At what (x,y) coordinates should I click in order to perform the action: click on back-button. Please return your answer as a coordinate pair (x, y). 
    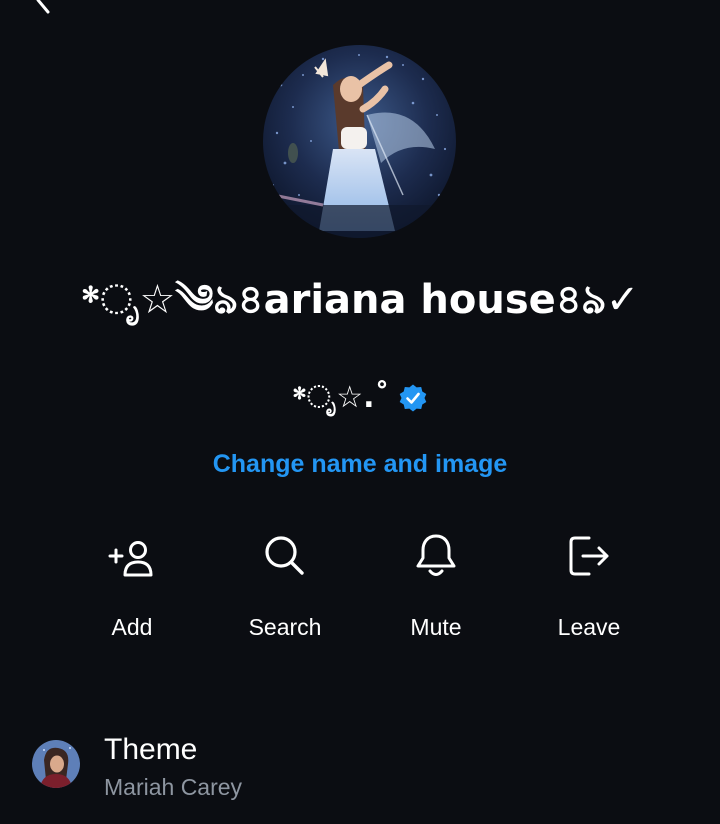
    Looking at the image, I should click on (44, 7).